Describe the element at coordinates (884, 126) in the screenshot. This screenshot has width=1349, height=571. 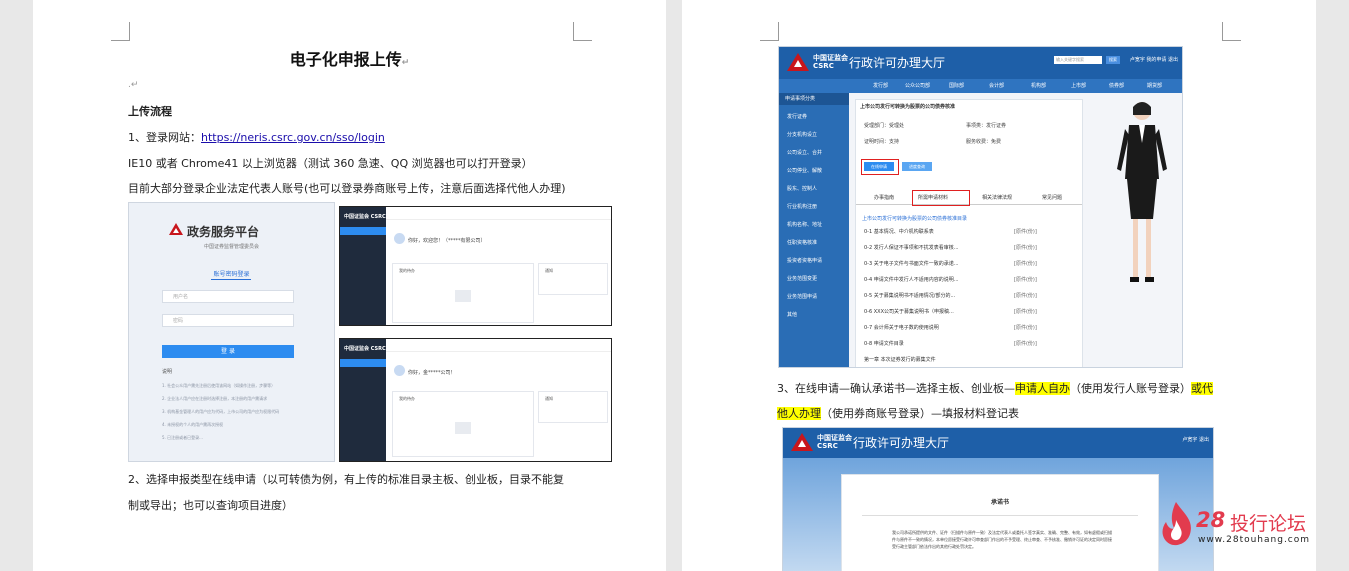
I see `dept-label: 受理部门：受理处` at that location.